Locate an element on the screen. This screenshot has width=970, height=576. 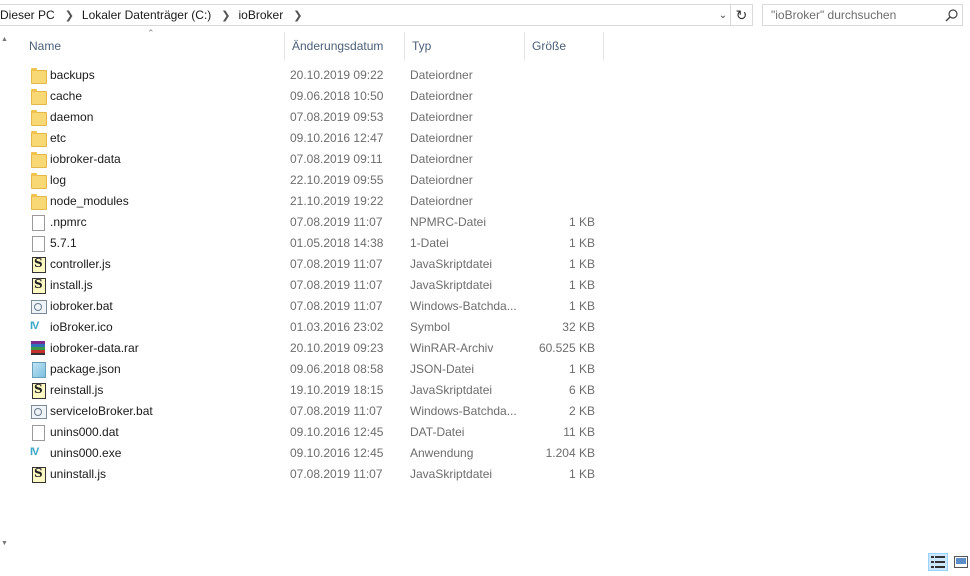
search-field: "ioBroker" durchsuchen is located at coordinates (862, 15).